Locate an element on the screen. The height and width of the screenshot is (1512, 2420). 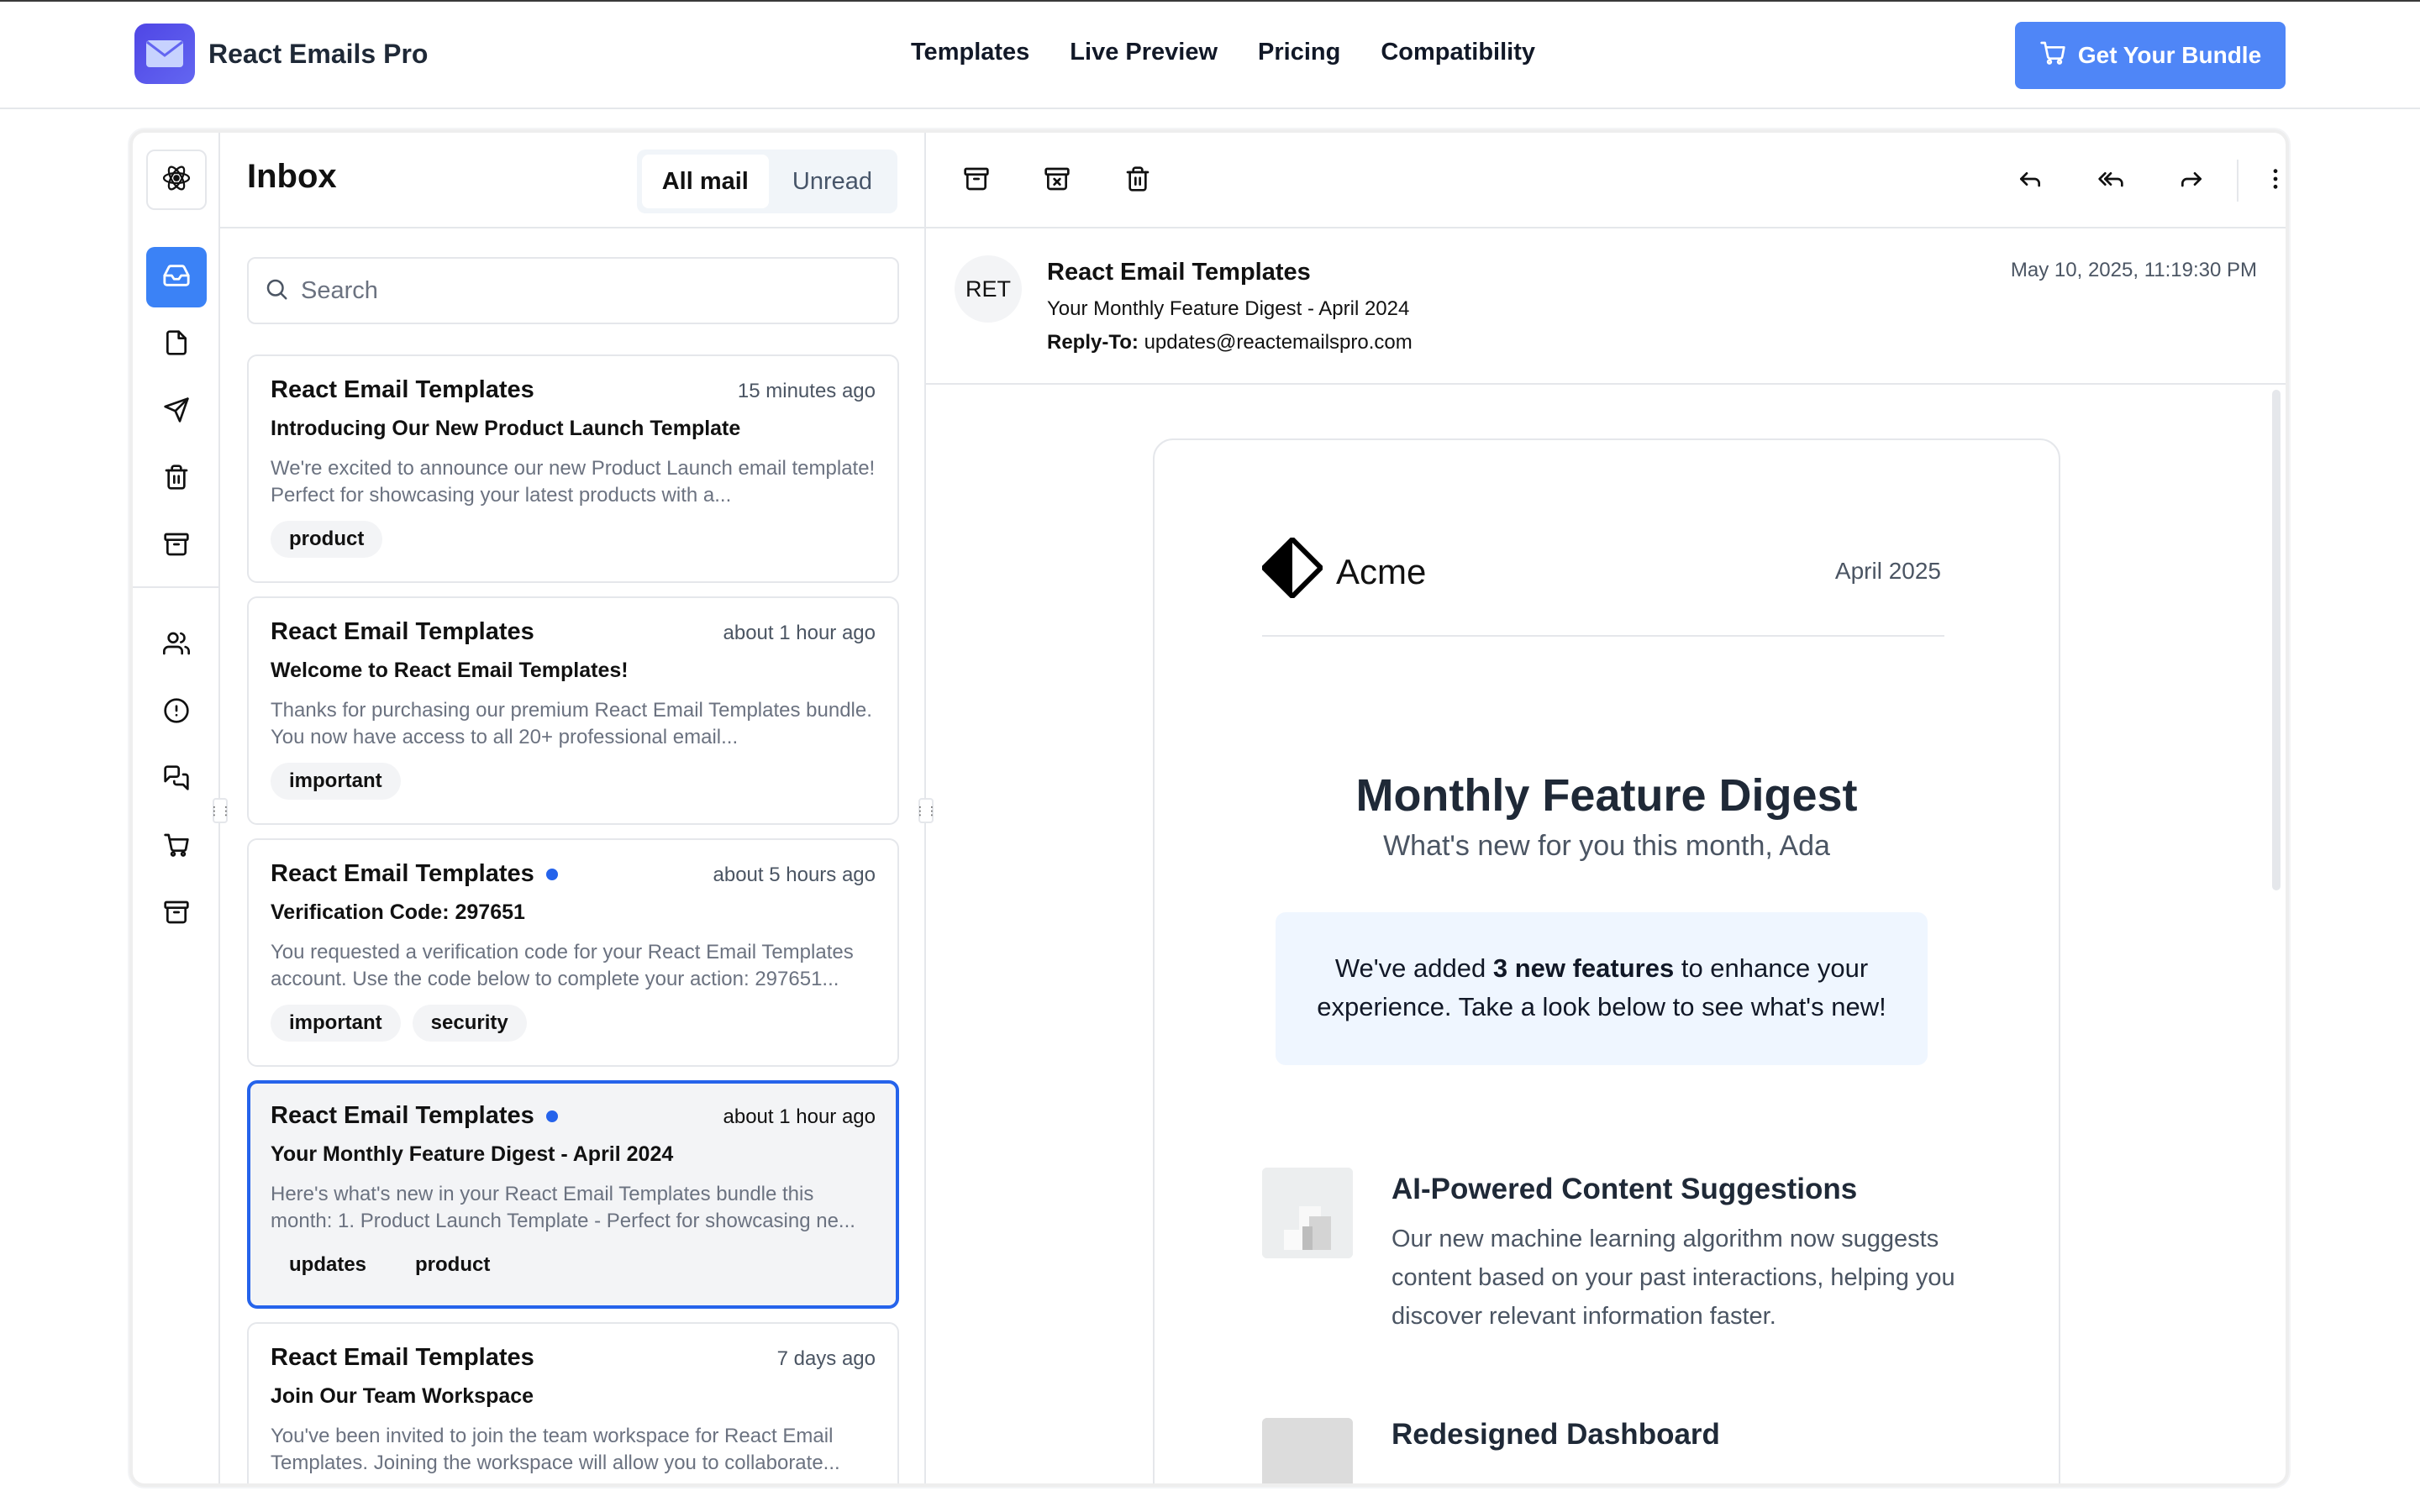
reply-all-icon is located at coordinates (2110, 181).